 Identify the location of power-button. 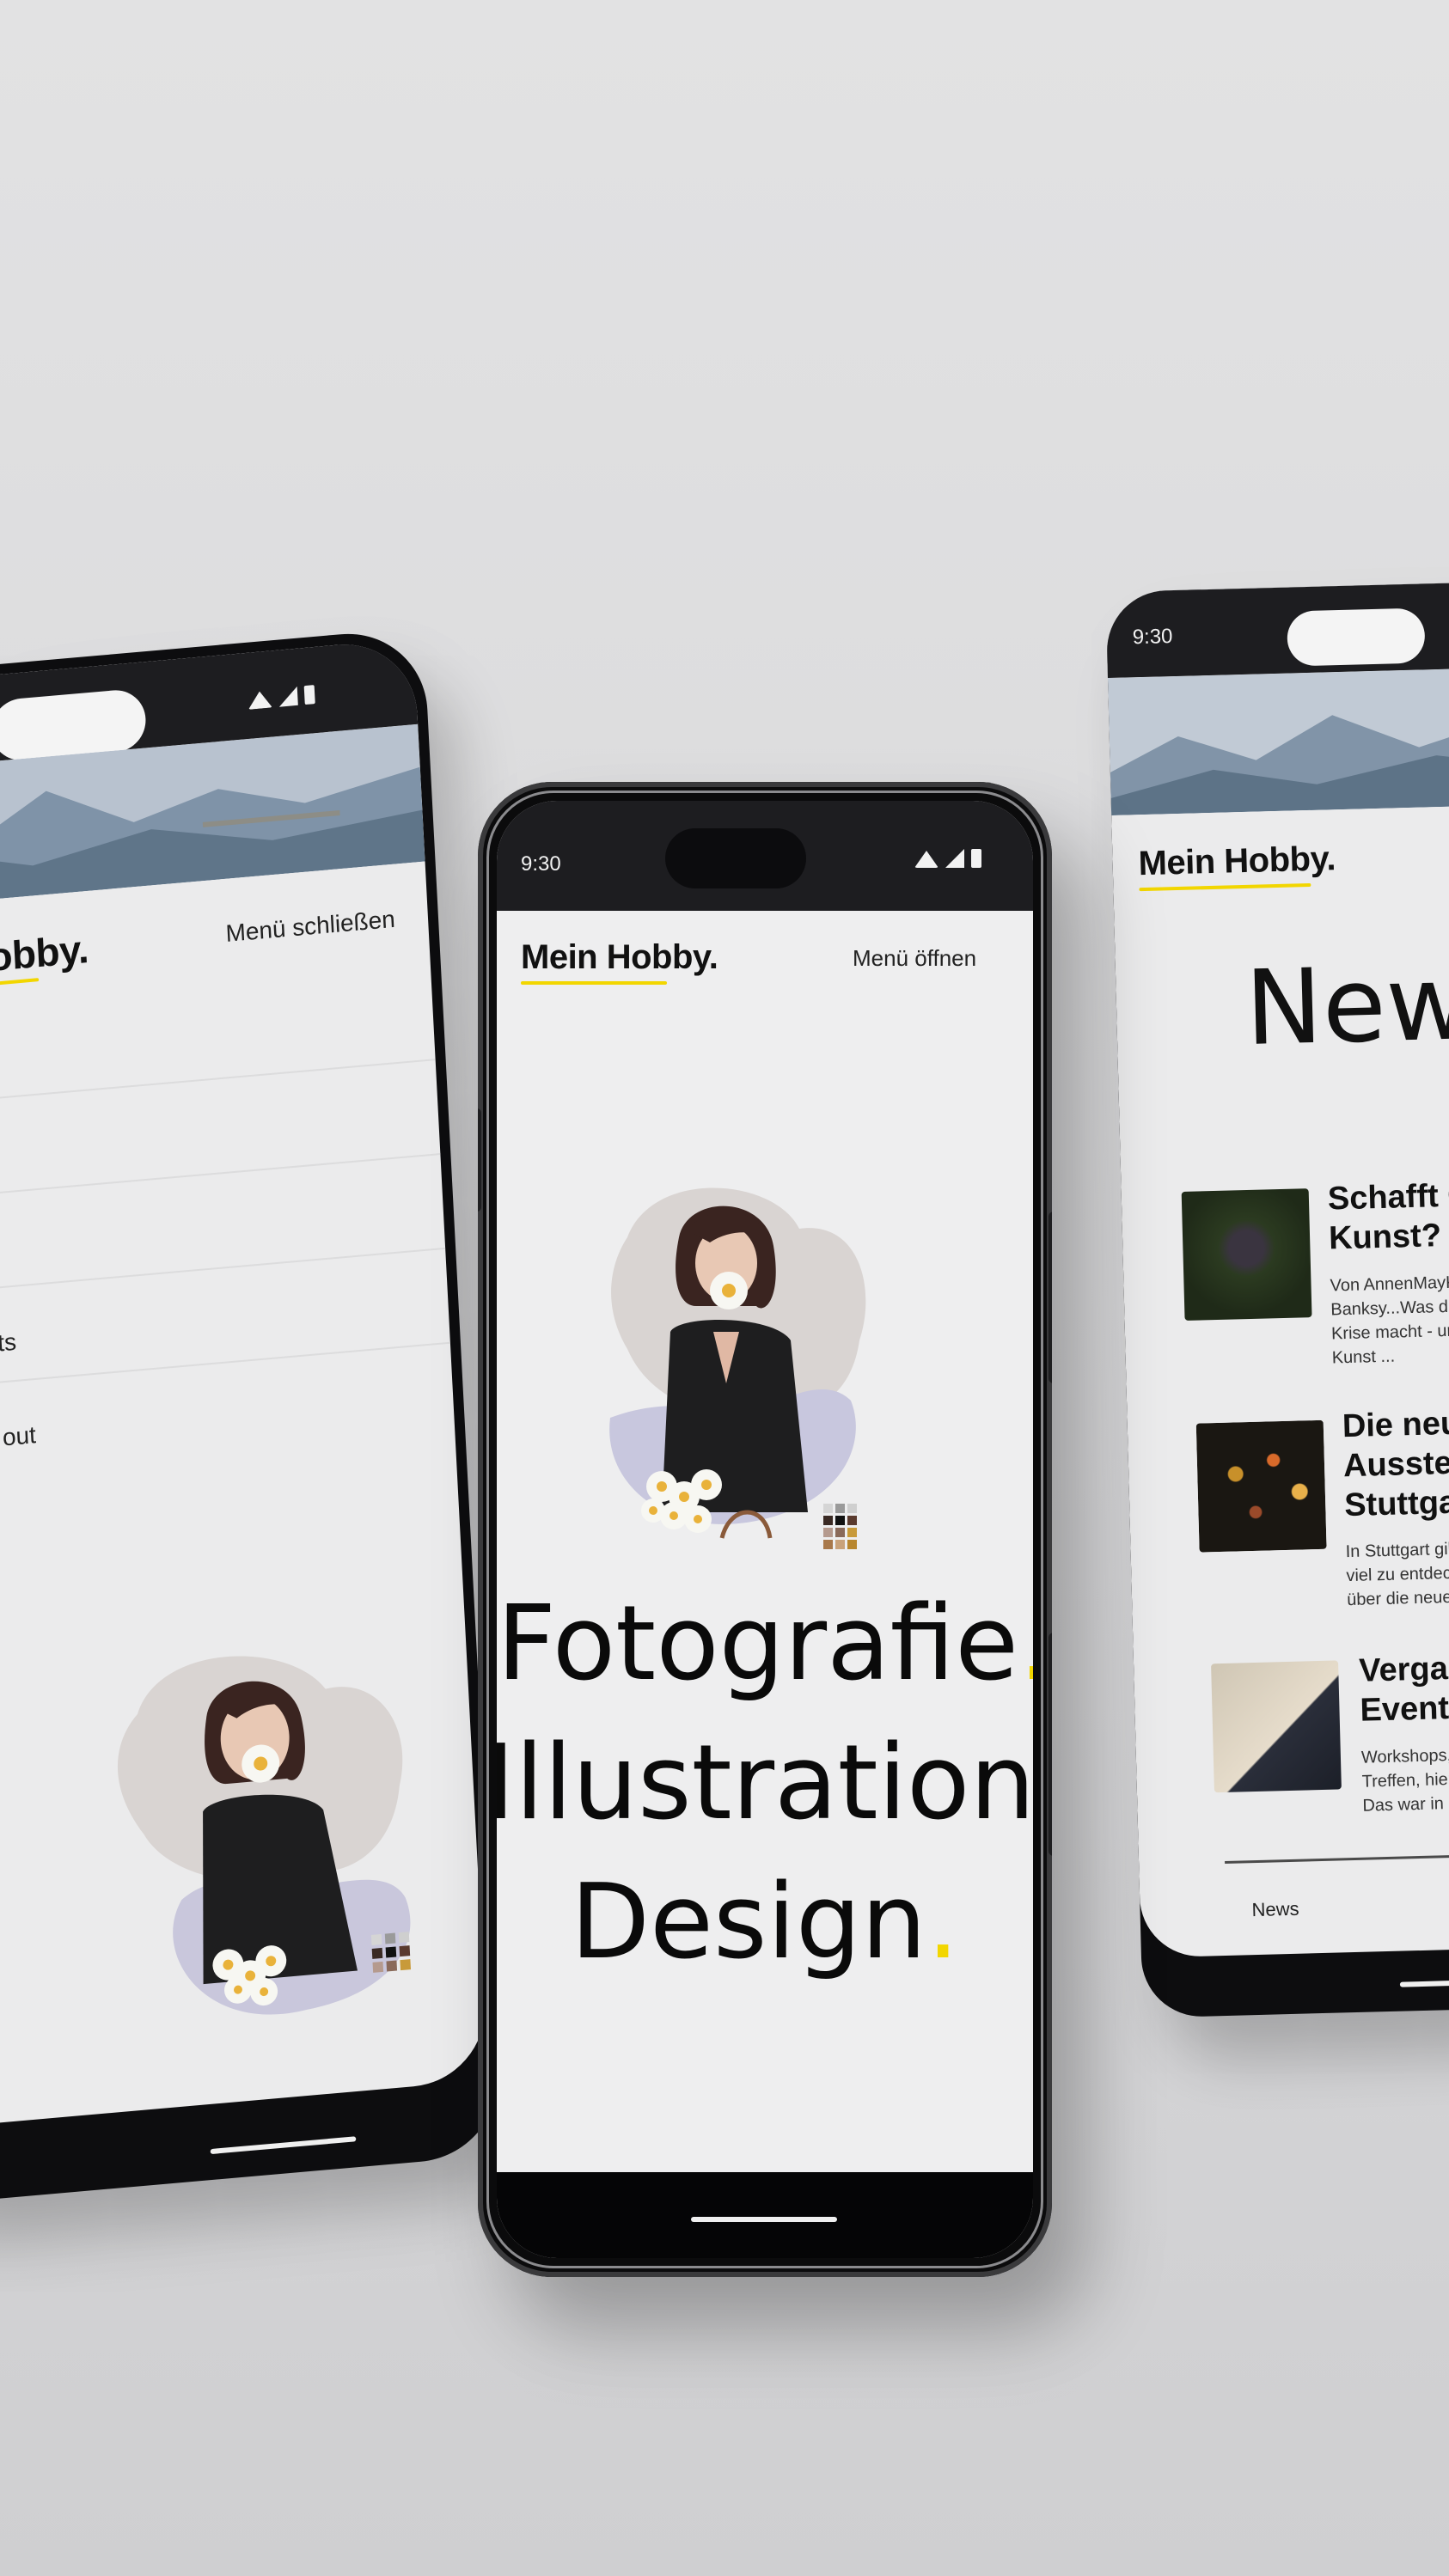
(1050, 1297).